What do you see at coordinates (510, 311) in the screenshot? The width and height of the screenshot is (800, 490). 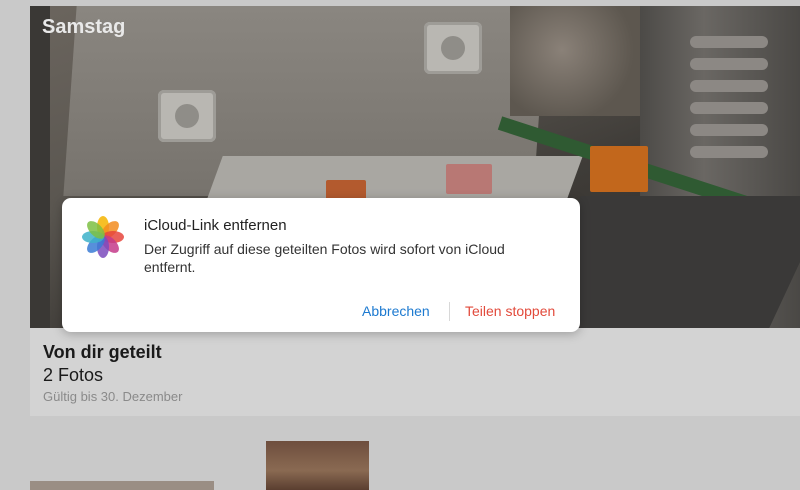 I see `stop-sharing-button: Teilen stoppen` at bounding box center [510, 311].